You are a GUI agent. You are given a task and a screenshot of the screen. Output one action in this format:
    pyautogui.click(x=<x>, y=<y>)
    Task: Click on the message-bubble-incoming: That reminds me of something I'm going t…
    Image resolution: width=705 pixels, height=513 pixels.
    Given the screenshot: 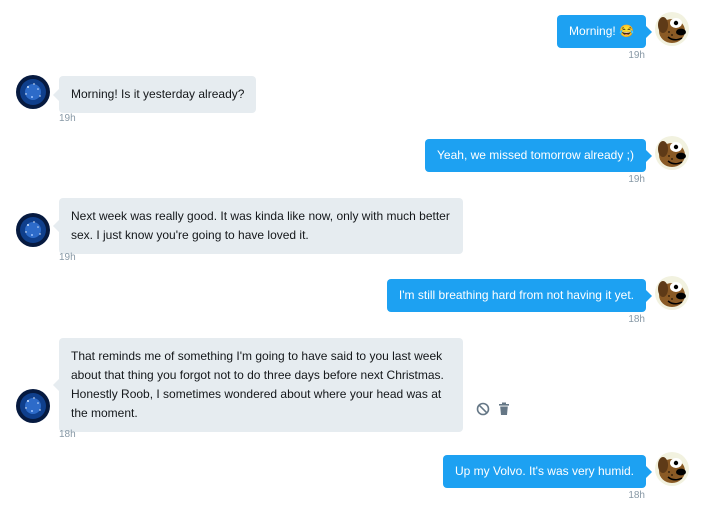 What is the action you would take?
    pyautogui.click(x=258, y=385)
    